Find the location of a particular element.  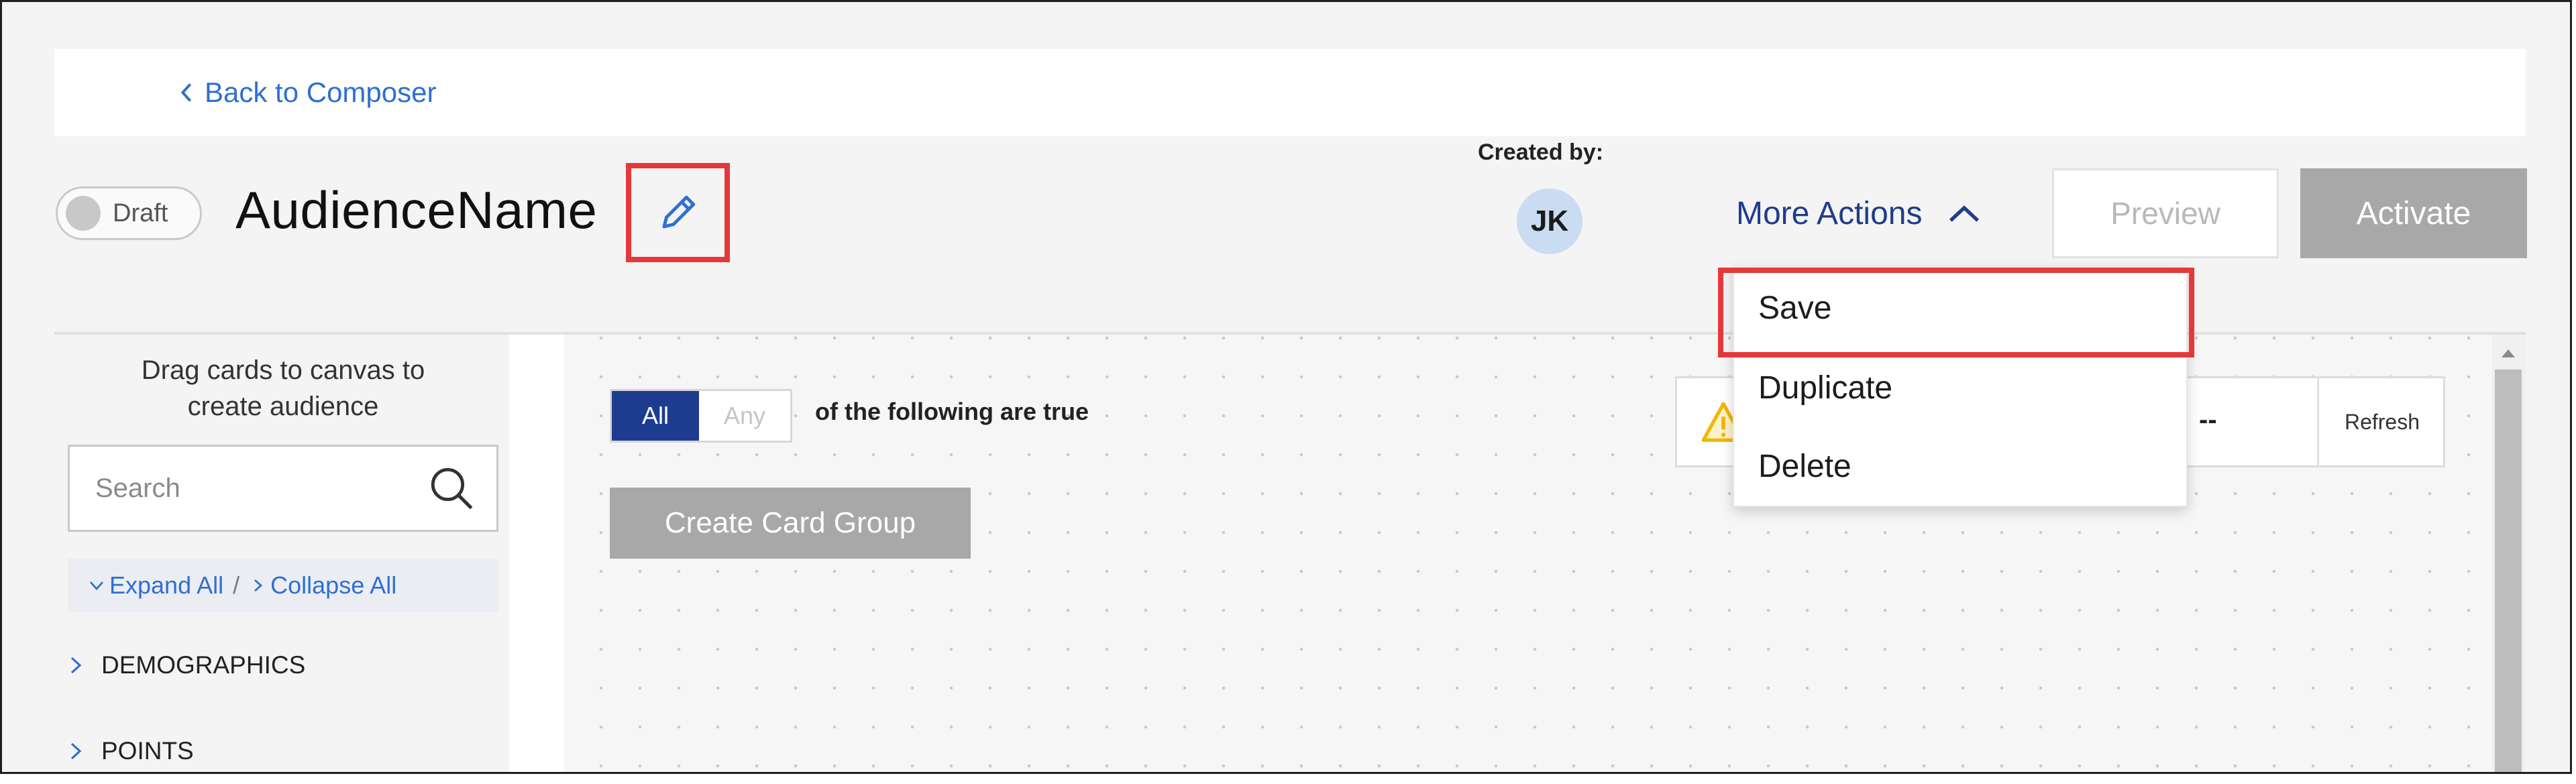

scrollbar-thumb is located at coordinates (2508, 571).